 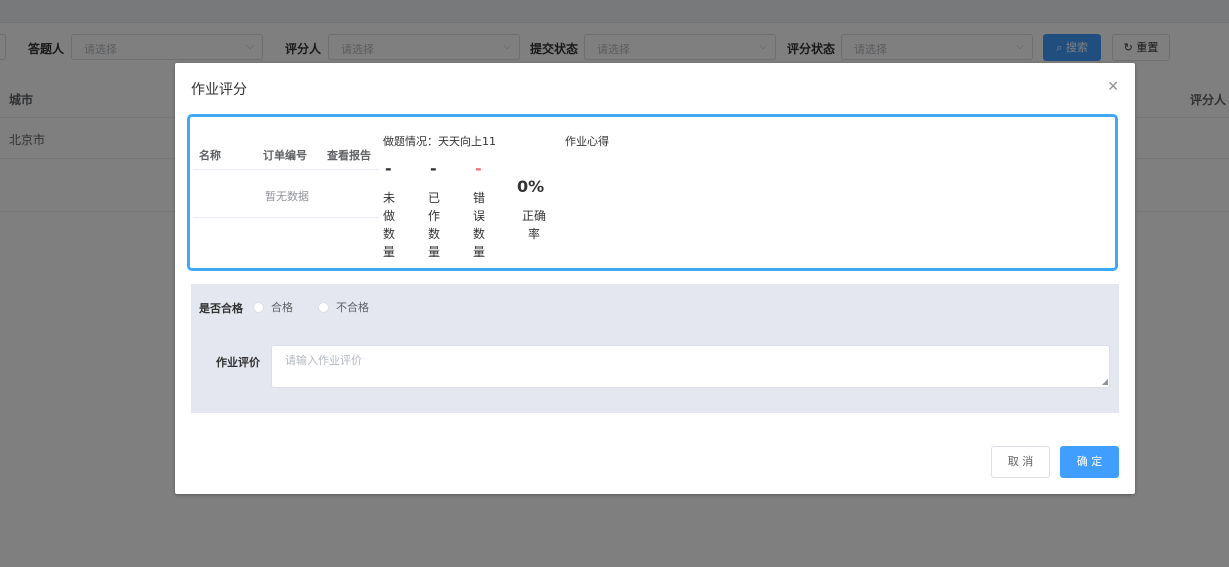 What do you see at coordinates (1020, 462) in the screenshot?
I see `cancel-button: 取 消` at bounding box center [1020, 462].